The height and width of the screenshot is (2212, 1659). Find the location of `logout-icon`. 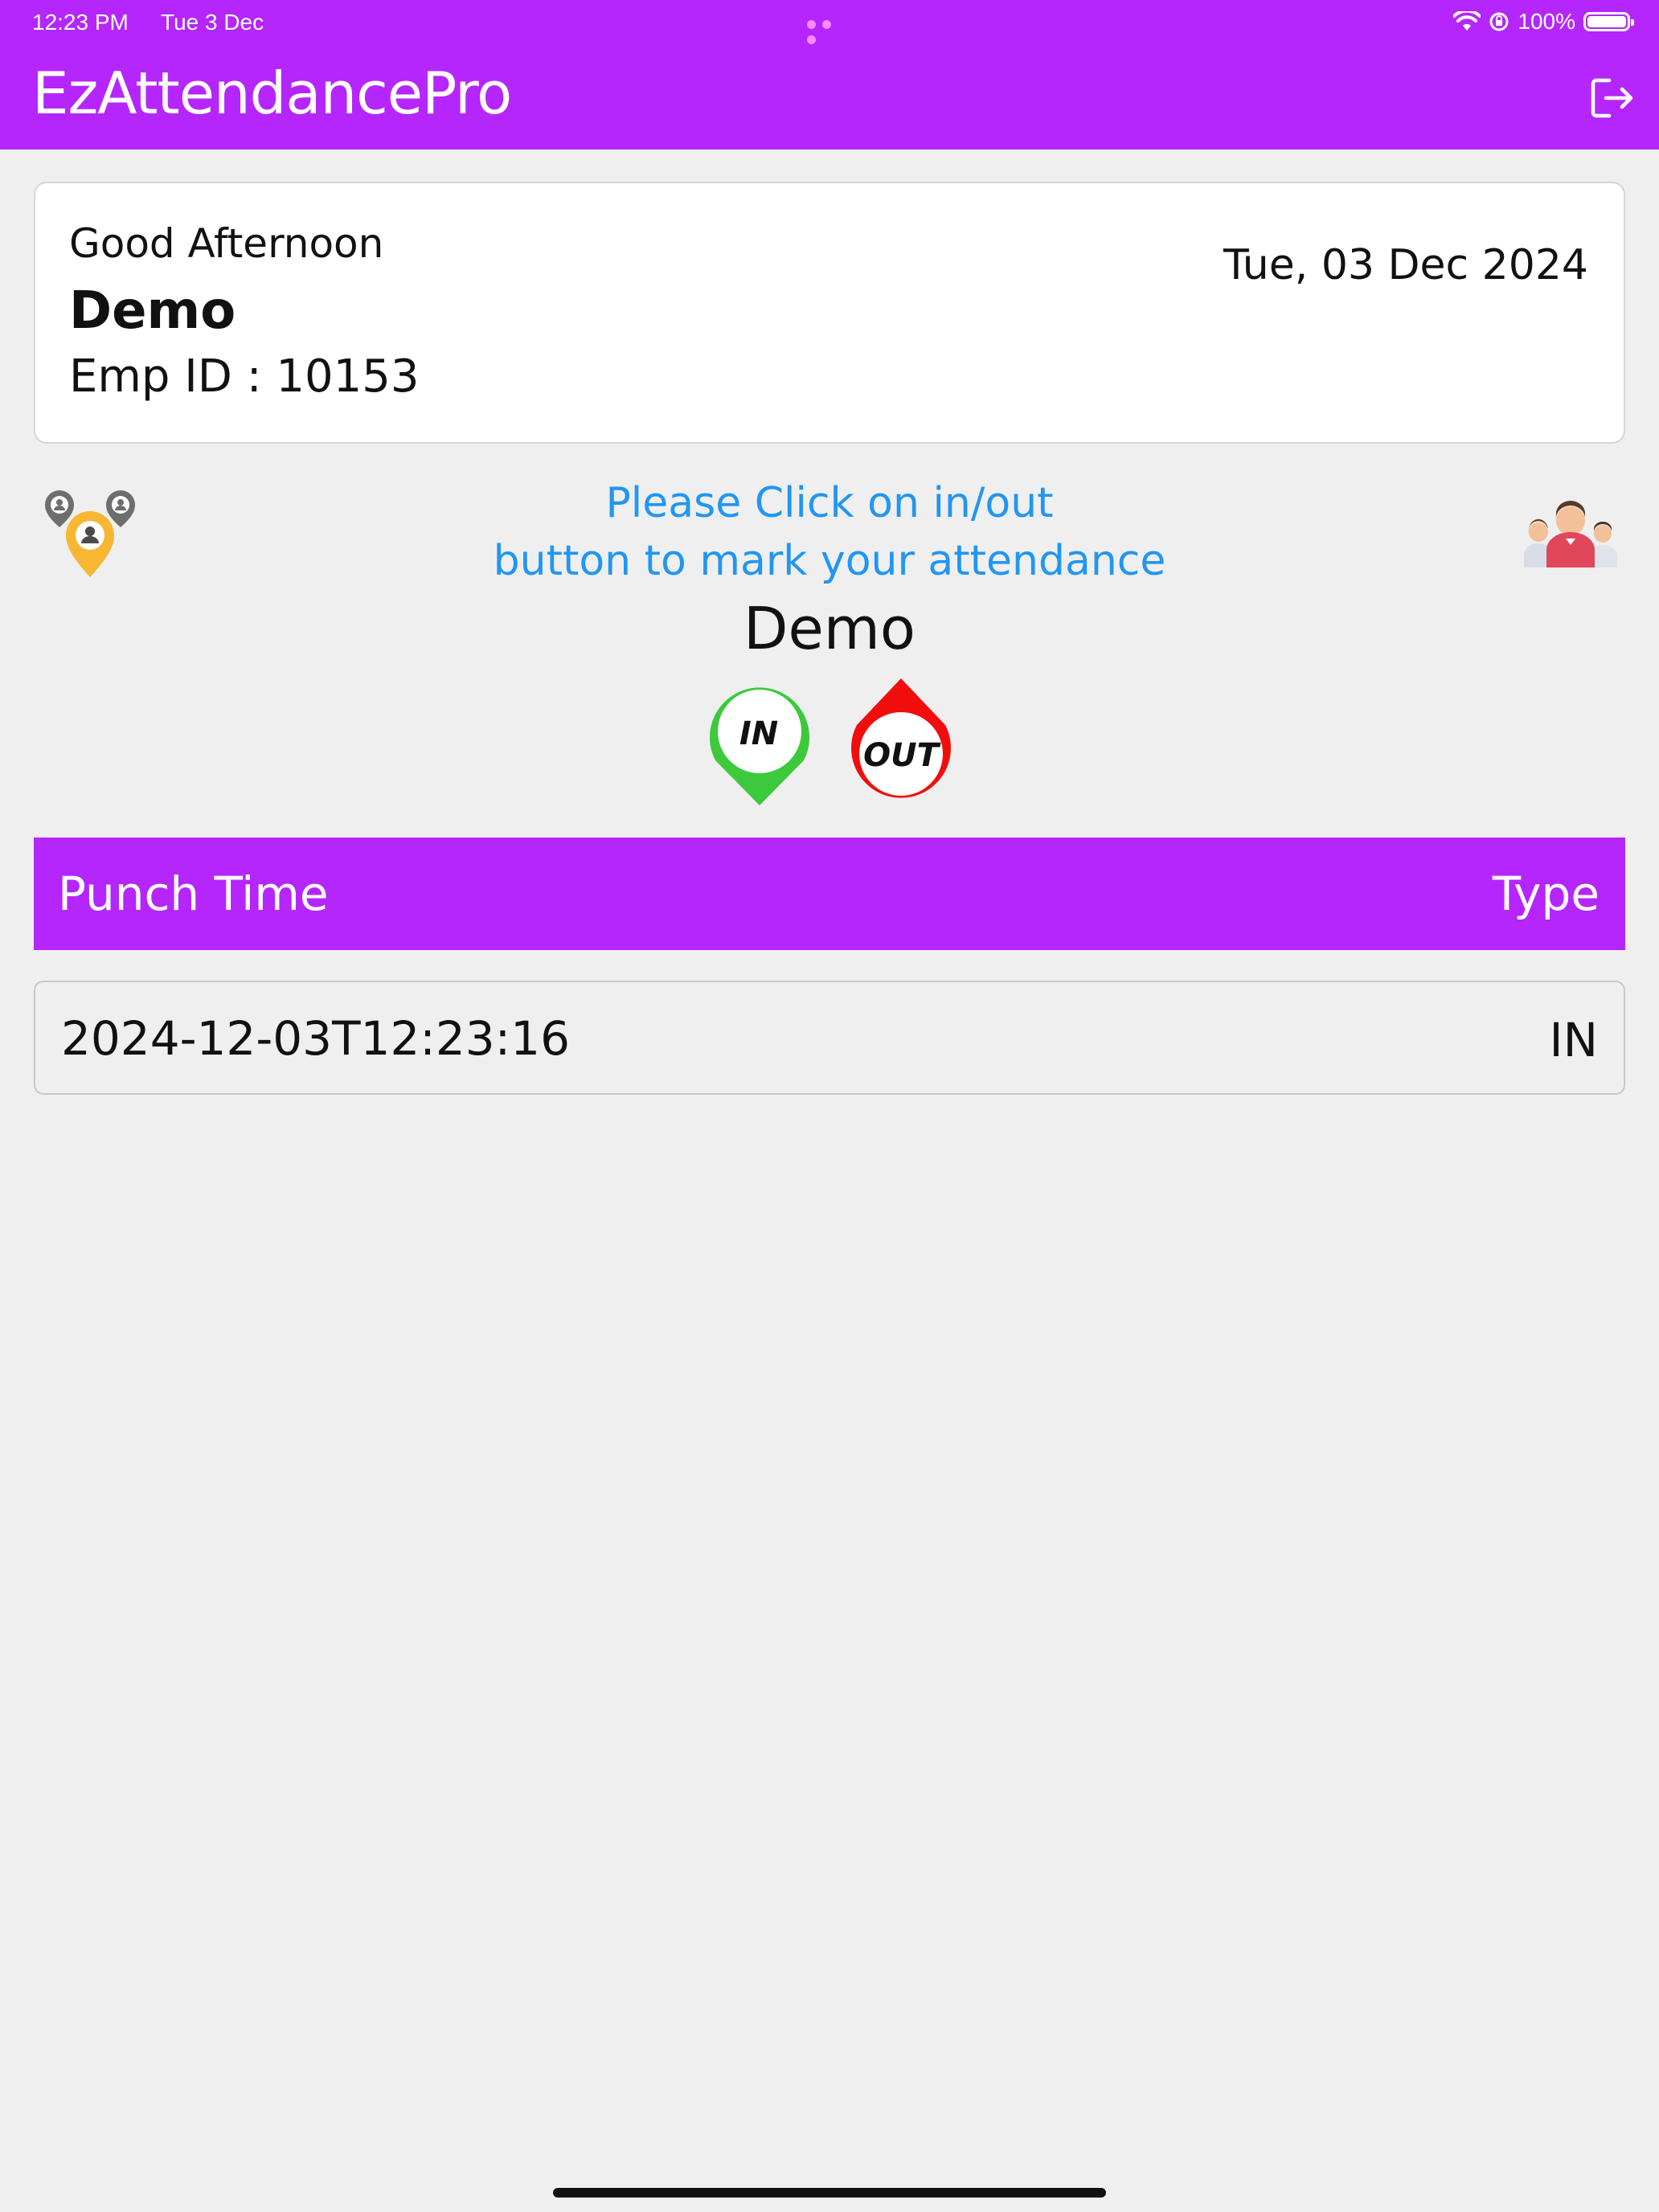

logout-icon is located at coordinates (1612, 98).